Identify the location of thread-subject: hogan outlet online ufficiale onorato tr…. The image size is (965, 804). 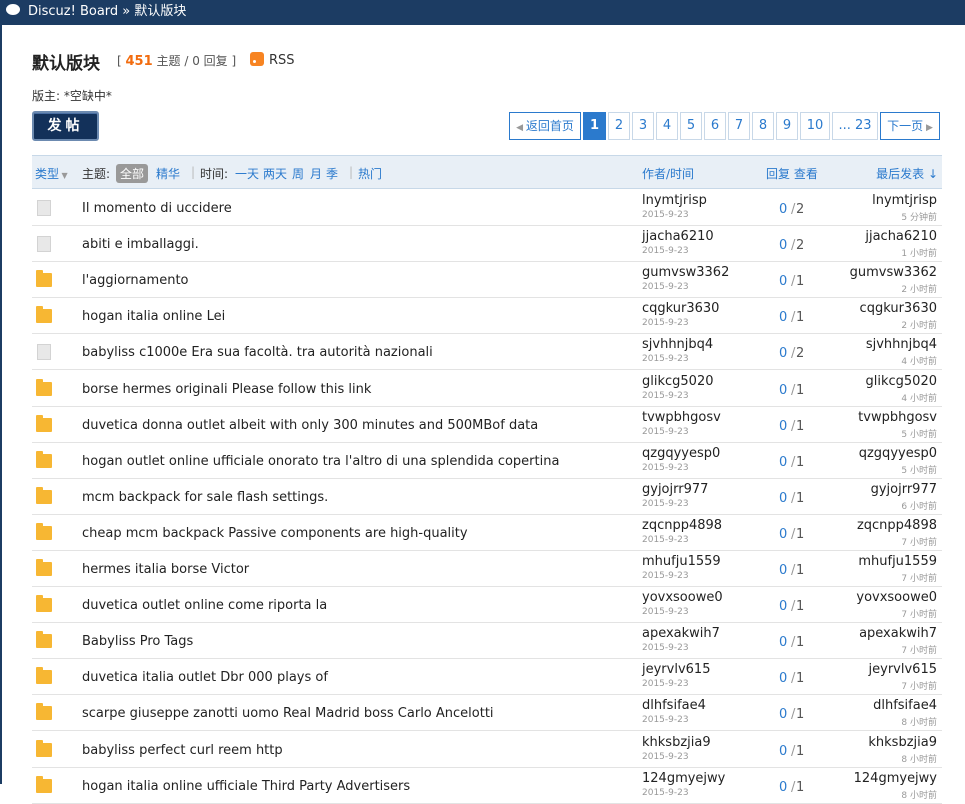
(320, 461).